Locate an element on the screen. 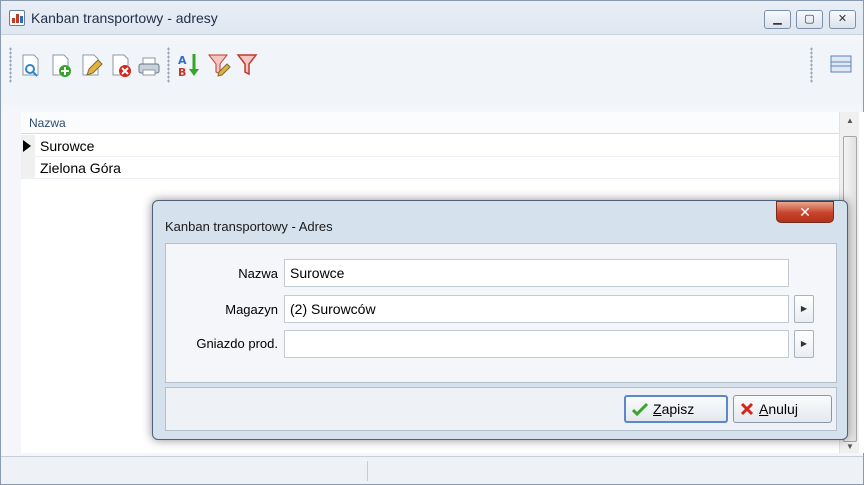 This screenshot has width=864, height=485. toolbar-separator is located at coordinates (168, 65).